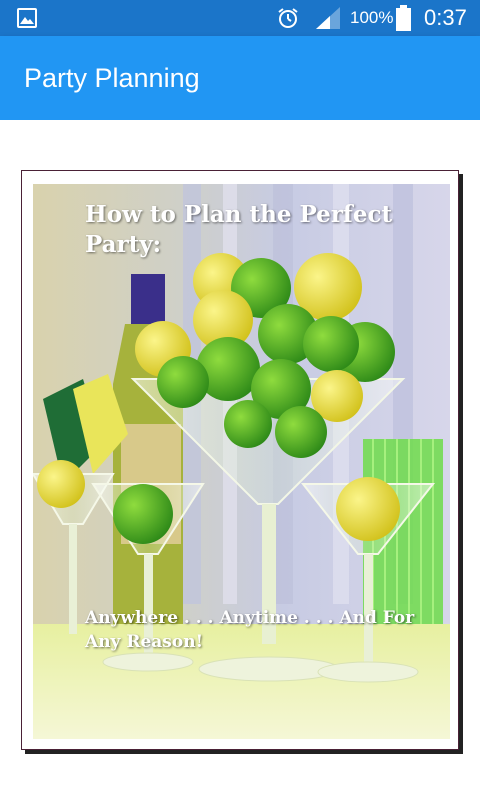 The height and width of the screenshot is (800, 480). Describe the element at coordinates (112, 78) in the screenshot. I see `page-title: Party Planning` at that location.